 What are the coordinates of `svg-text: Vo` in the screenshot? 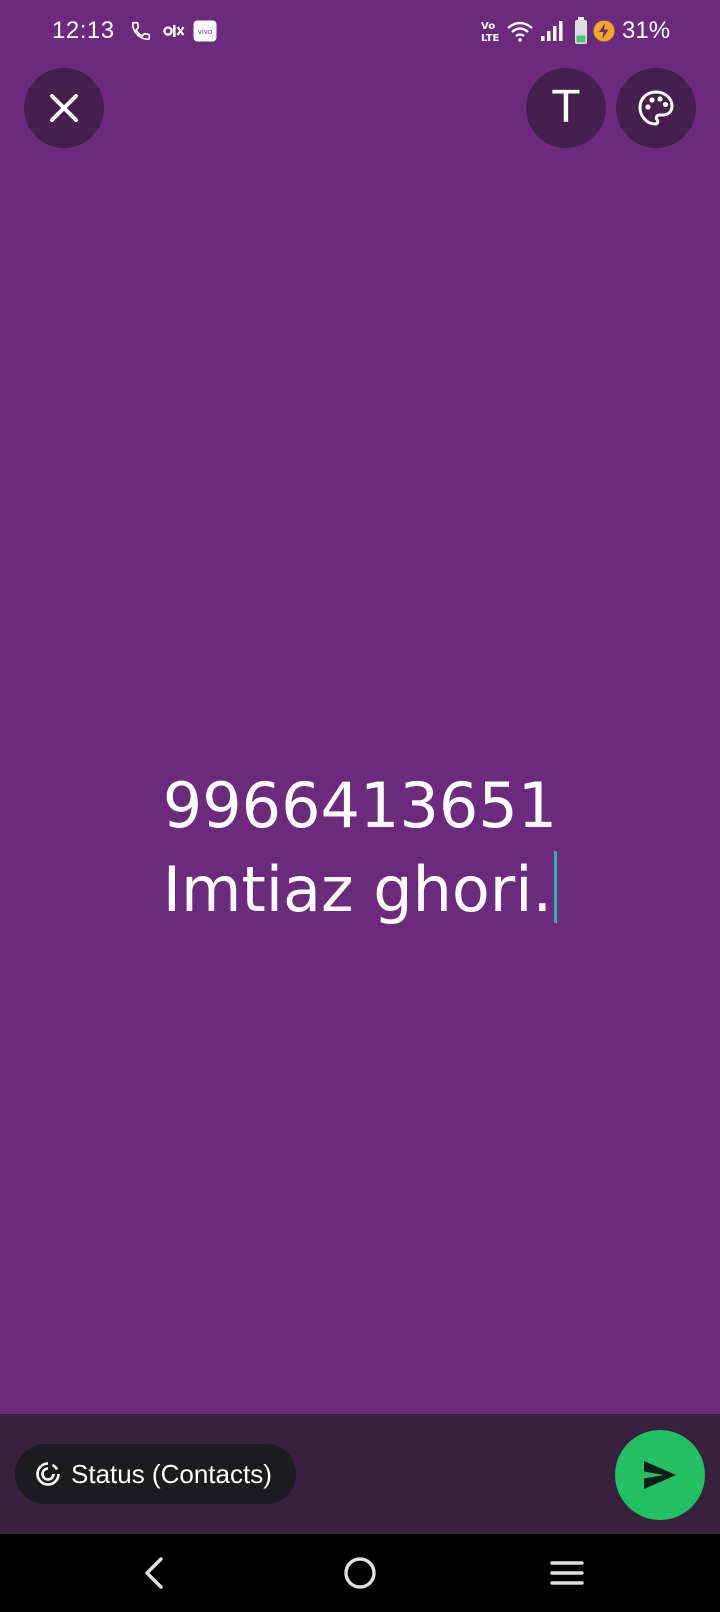 It's located at (488, 26).